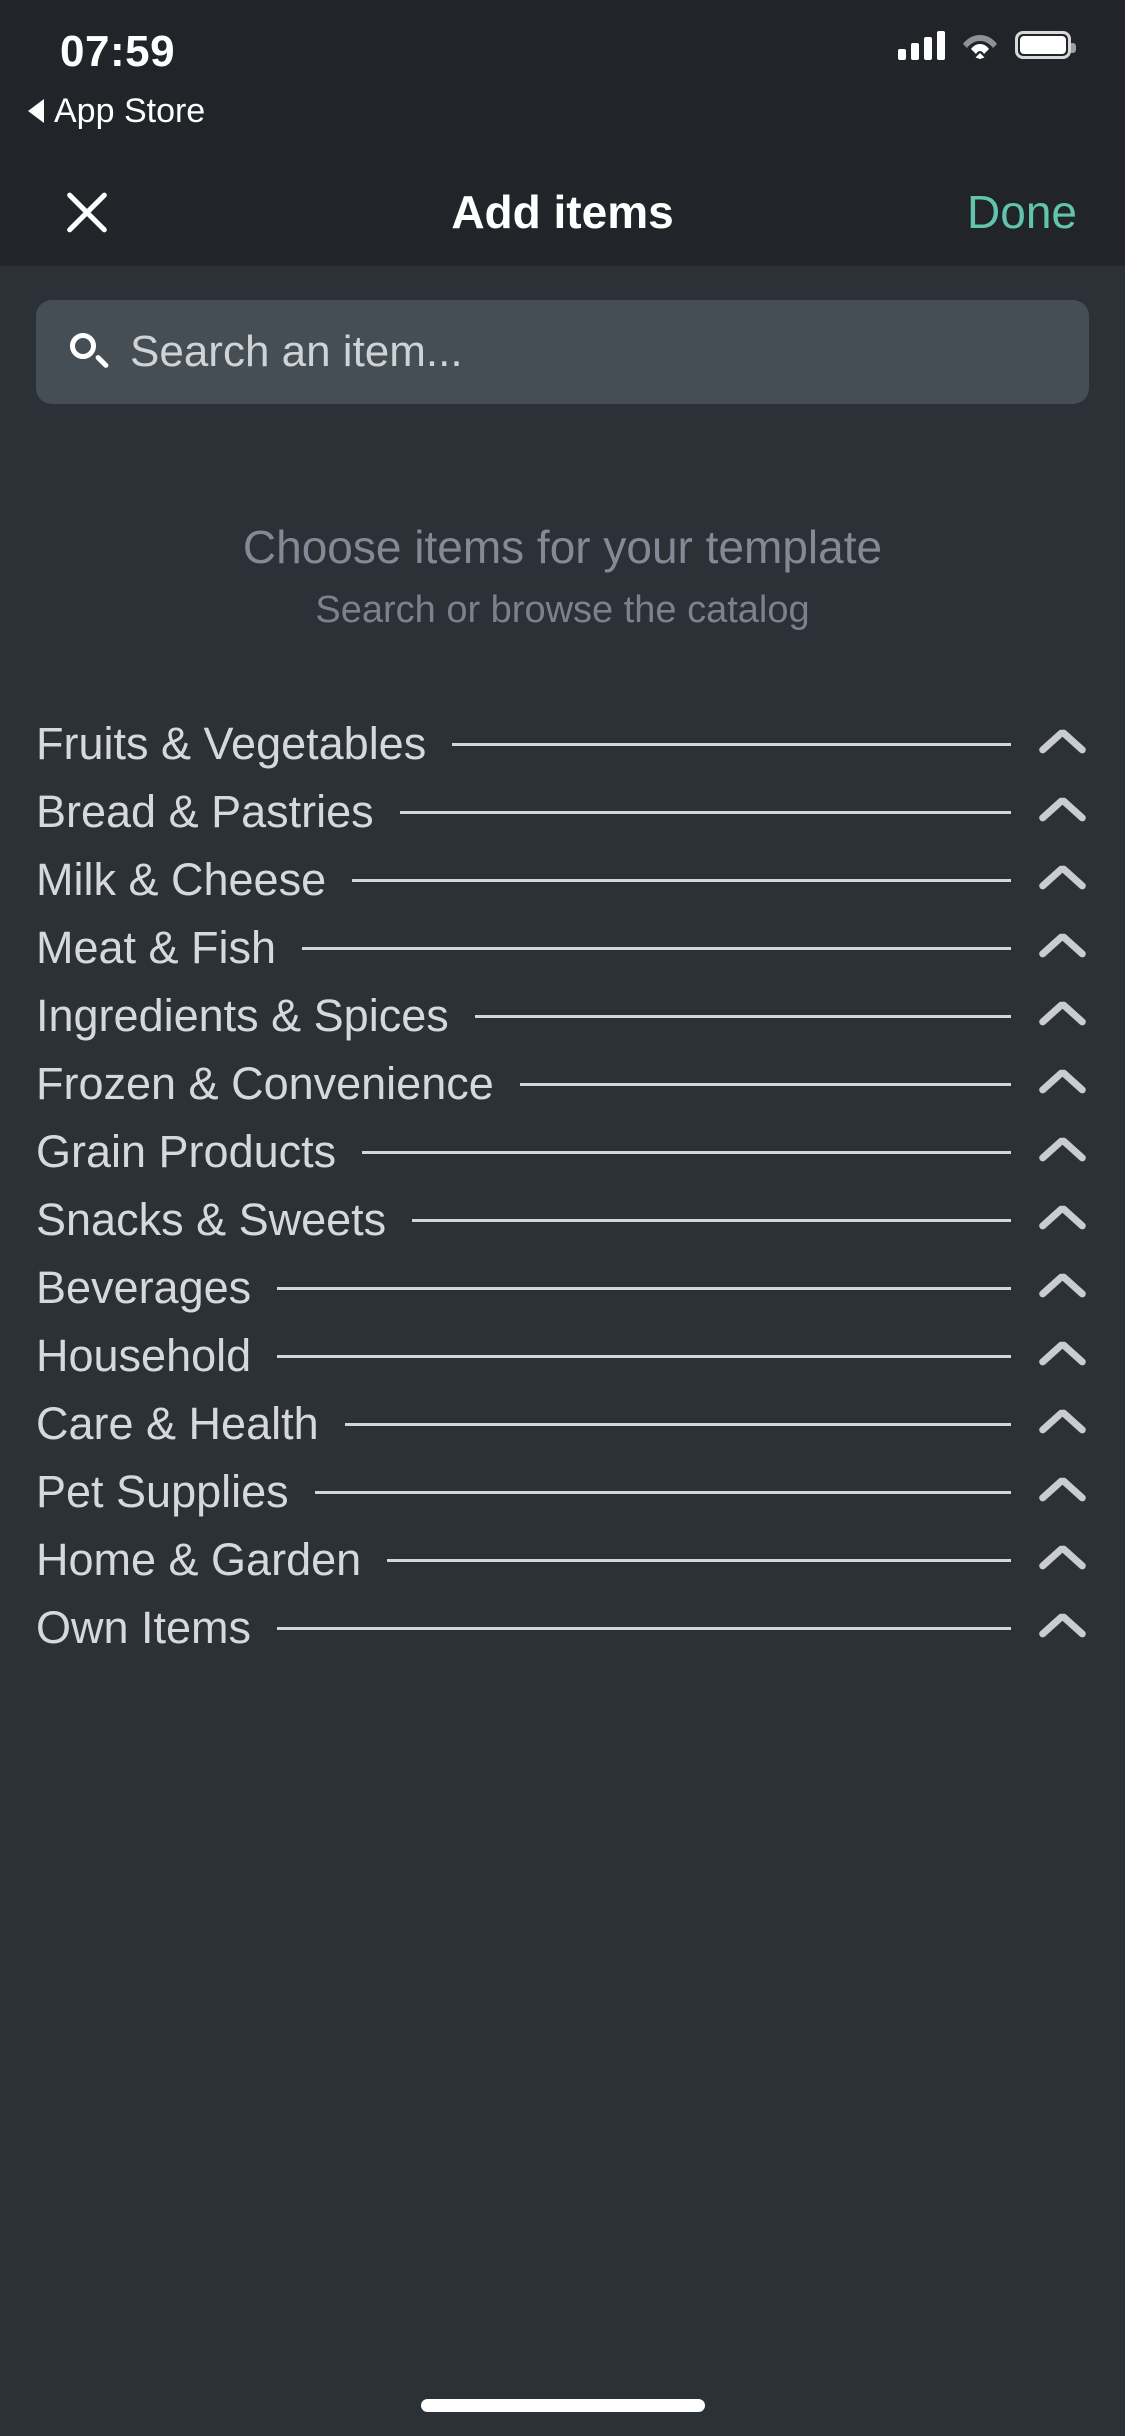  I want to click on battery-icon, so click(1045, 45).